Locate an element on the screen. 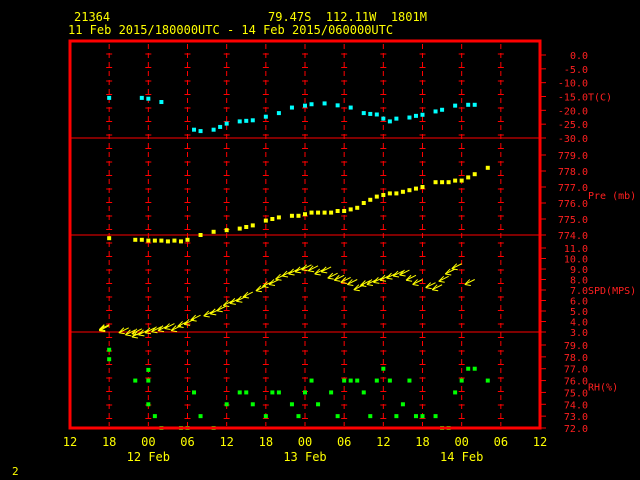 Image resolution: width=640 pixels, height=480 pixels. y-tick-label: 4.0 is located at coordinates (579, 323).